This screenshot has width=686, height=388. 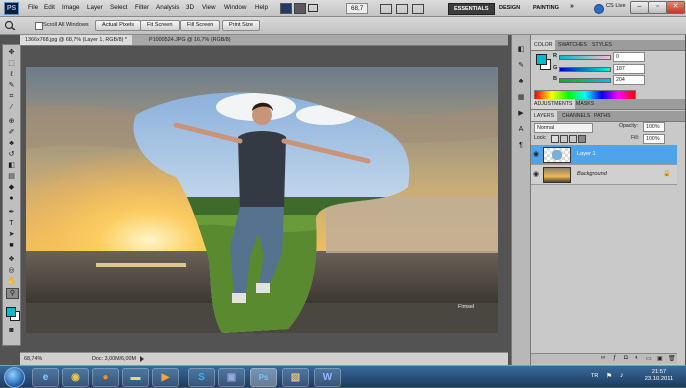 What do you see at coordinates (585, 104) in the screenshot?
I see `tab-masks: MASKS` at bounding box center [585, 104].